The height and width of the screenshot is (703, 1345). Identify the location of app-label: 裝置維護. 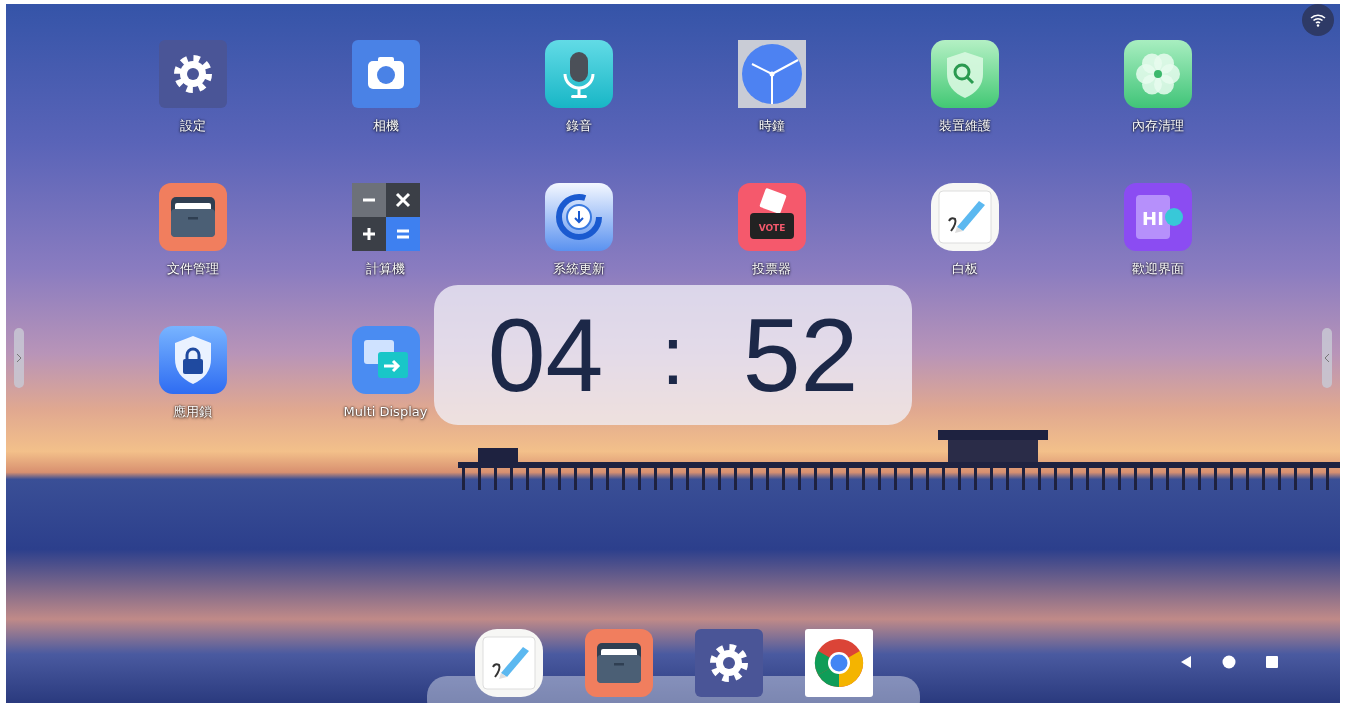
(964, 126).